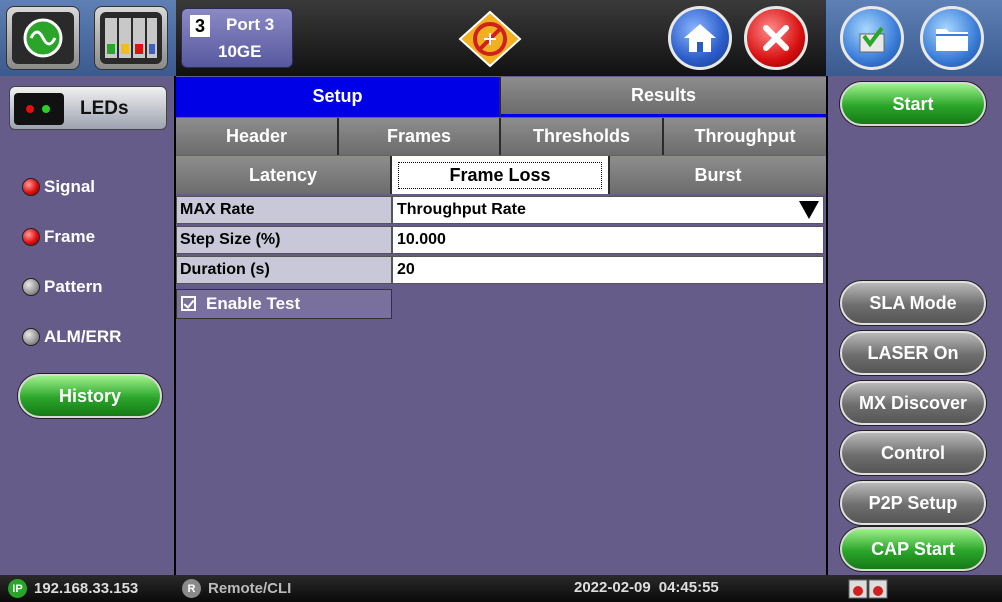  Describe the element at coordinates (284, 175) in the screenshot. I see `tab-latency: Latency` at that location.